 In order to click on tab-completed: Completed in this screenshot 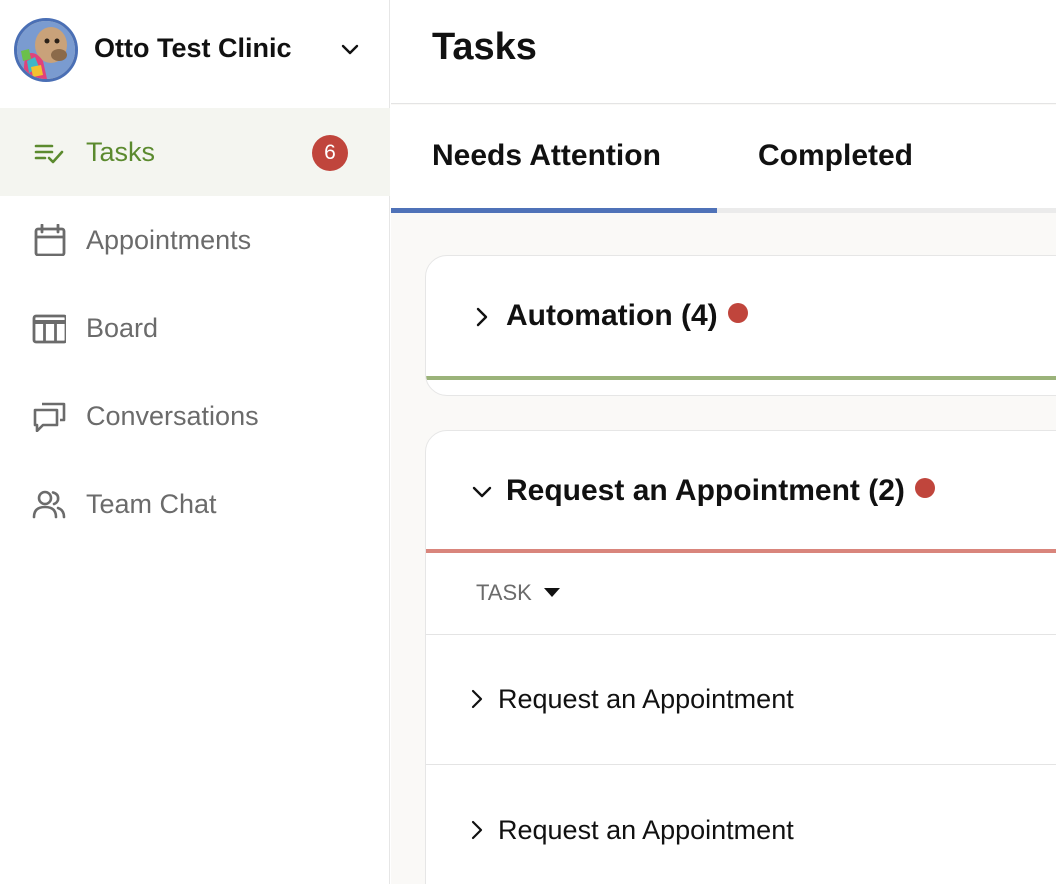, I will do `click(837, 159)`.